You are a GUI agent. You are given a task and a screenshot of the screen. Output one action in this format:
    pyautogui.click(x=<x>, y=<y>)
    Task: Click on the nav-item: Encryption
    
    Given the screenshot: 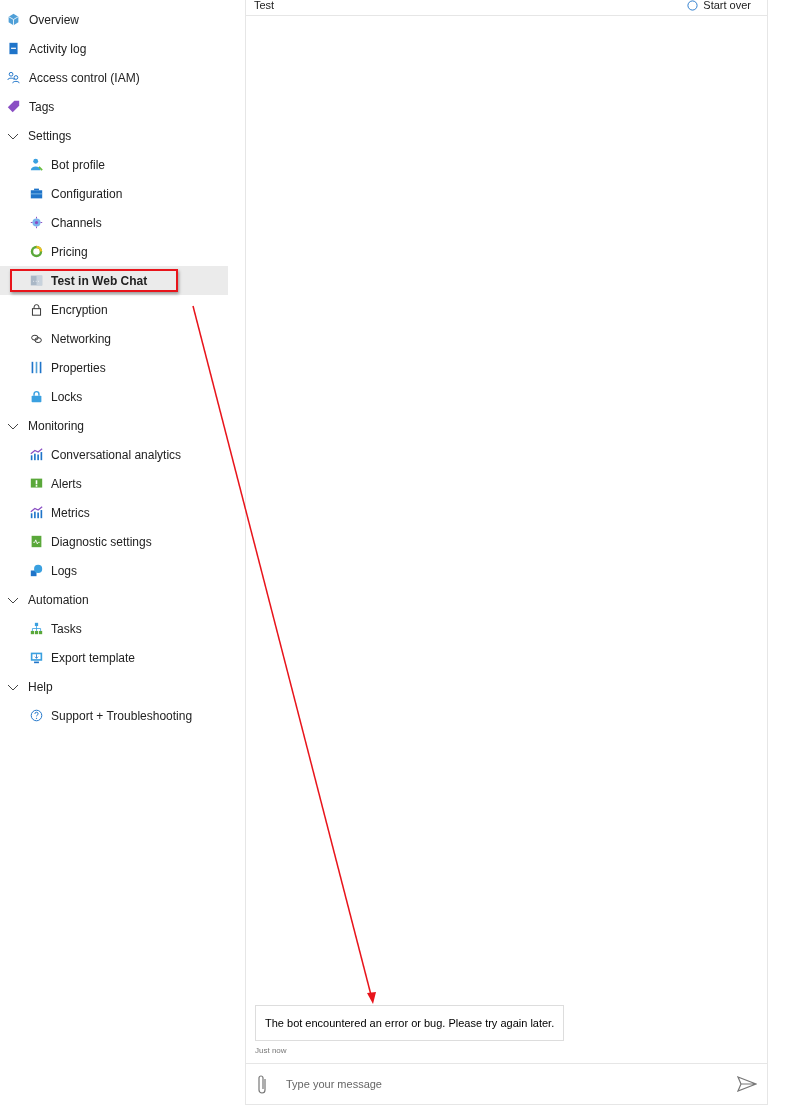 What is the action you would take?
    pyautogui.click(x=114, y=309)
    